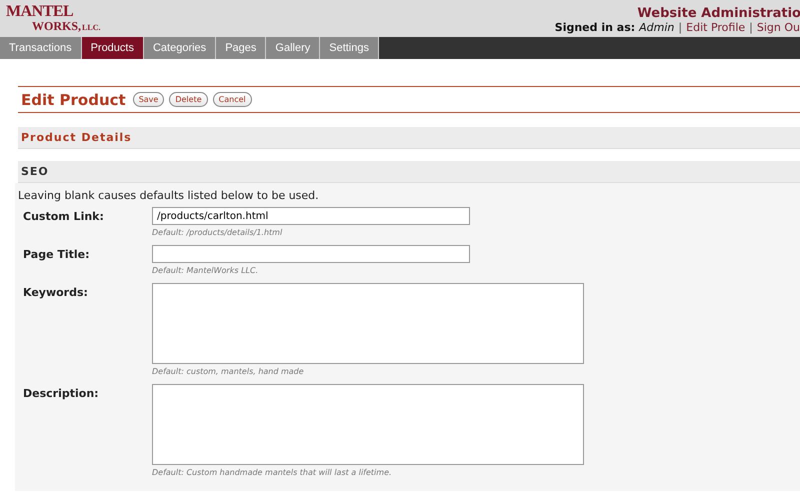  I want to click on default-hint: Default: /products/details/1.html, so click(218, 232).